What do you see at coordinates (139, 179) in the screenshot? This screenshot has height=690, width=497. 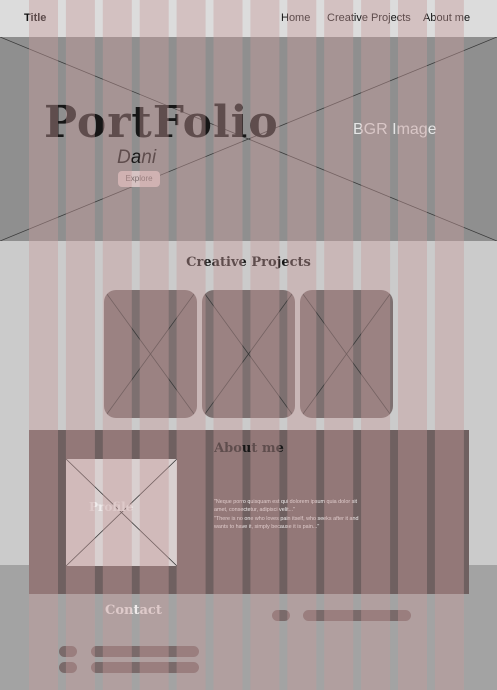 I see `explore-button: Explore` at bounding box center [139, 179].